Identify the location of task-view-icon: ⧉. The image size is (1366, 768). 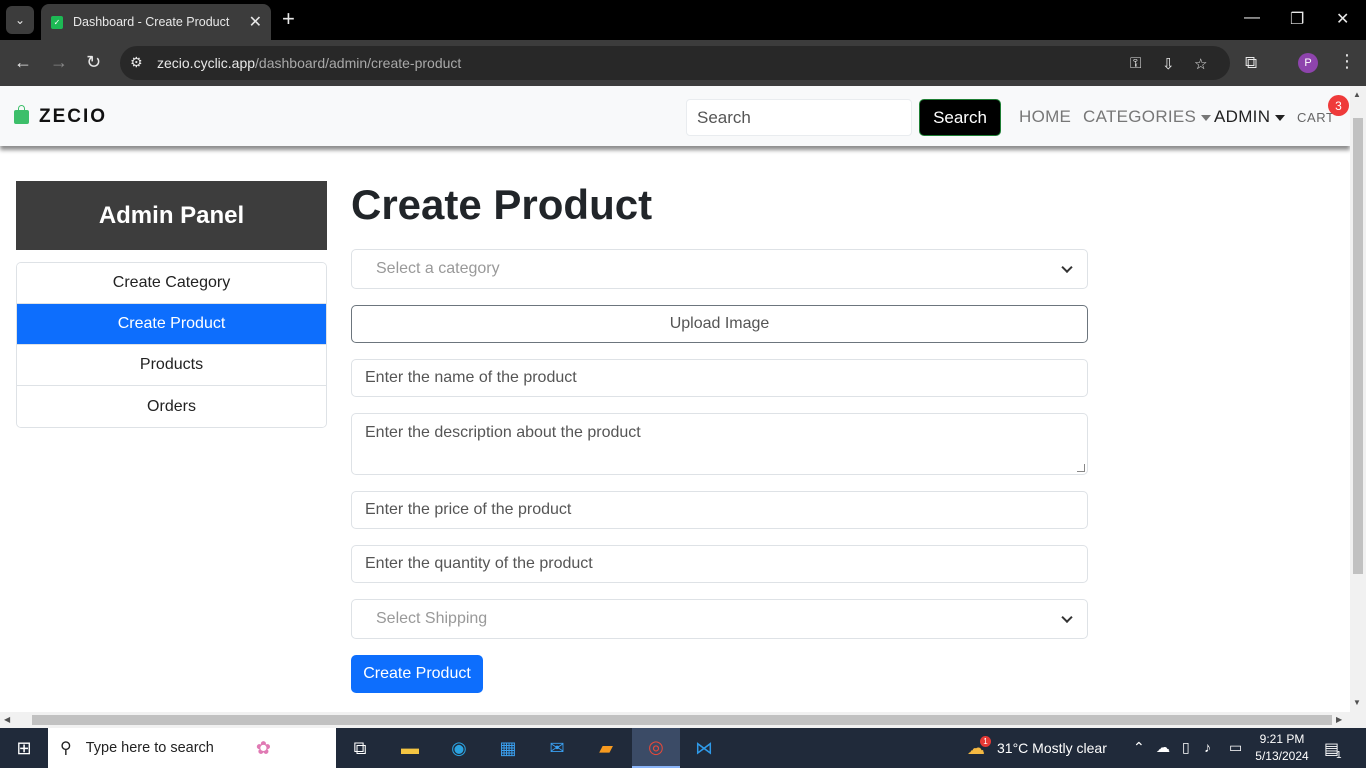
(360, 748).